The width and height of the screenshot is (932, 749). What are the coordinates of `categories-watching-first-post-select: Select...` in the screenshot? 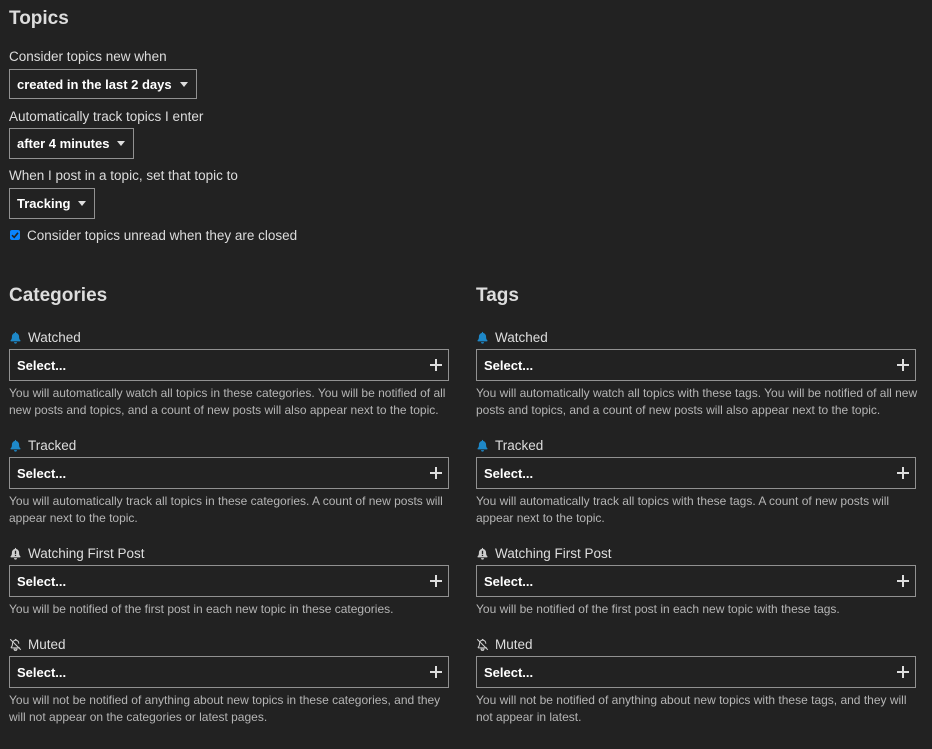 It's located at (229, 581).